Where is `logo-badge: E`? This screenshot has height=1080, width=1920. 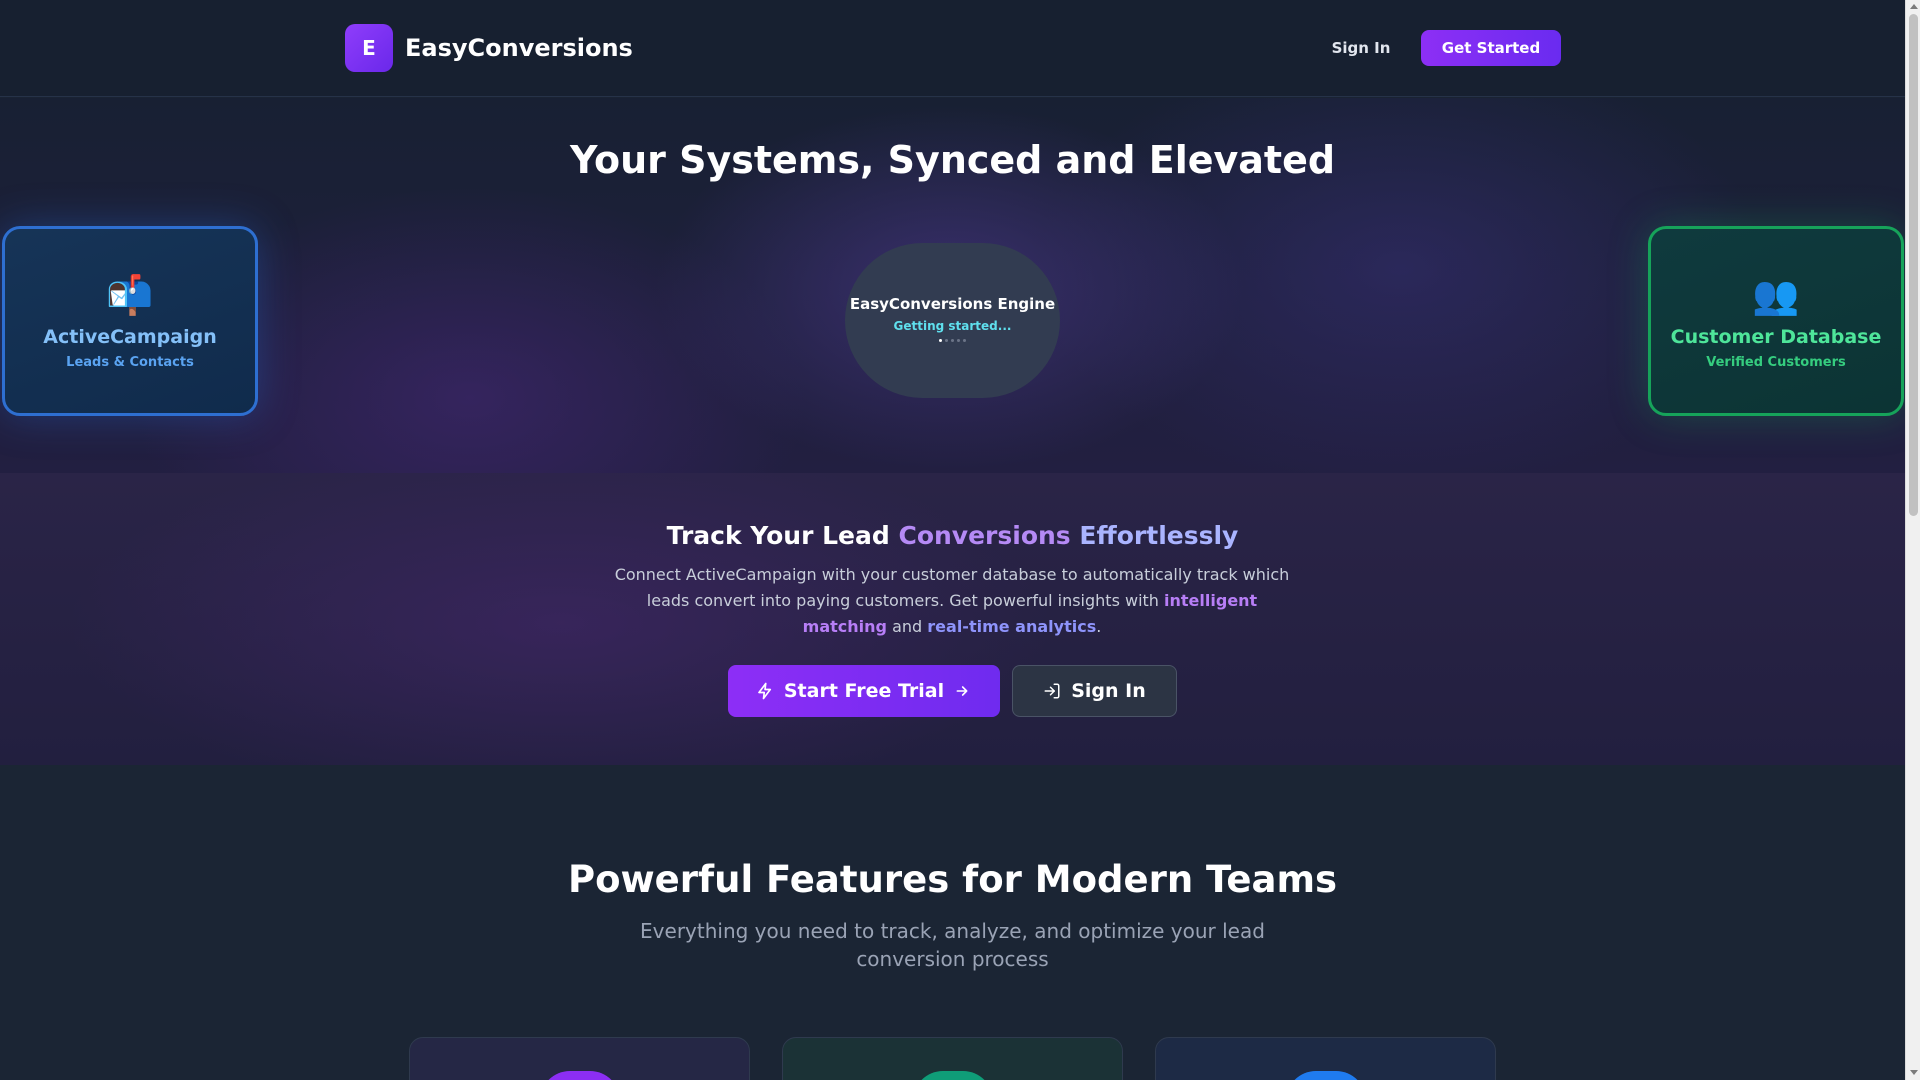
logo-badge: E is located at coordinates (369, 48).